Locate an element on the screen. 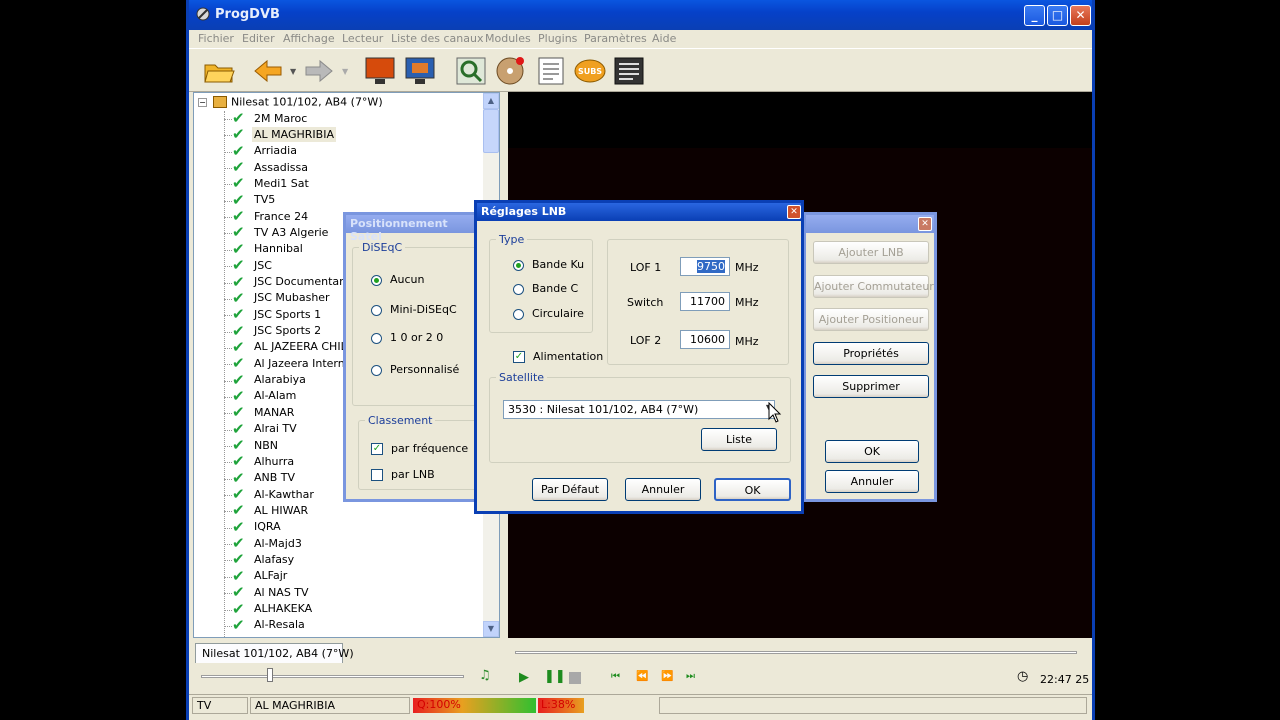 This screenshot has height=720, width=1280. scroll-down-icon: ▼ is located at coordinates (491, 629).